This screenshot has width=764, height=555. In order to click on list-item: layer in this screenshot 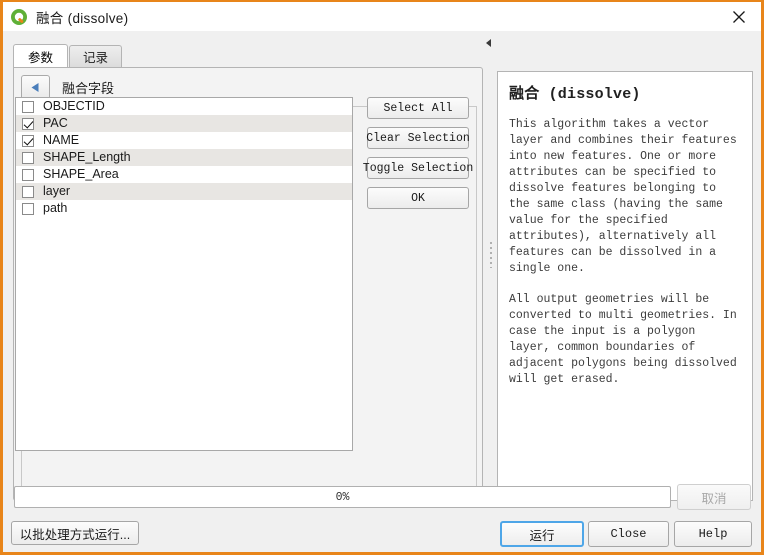, I will do `click(184, 191)`.